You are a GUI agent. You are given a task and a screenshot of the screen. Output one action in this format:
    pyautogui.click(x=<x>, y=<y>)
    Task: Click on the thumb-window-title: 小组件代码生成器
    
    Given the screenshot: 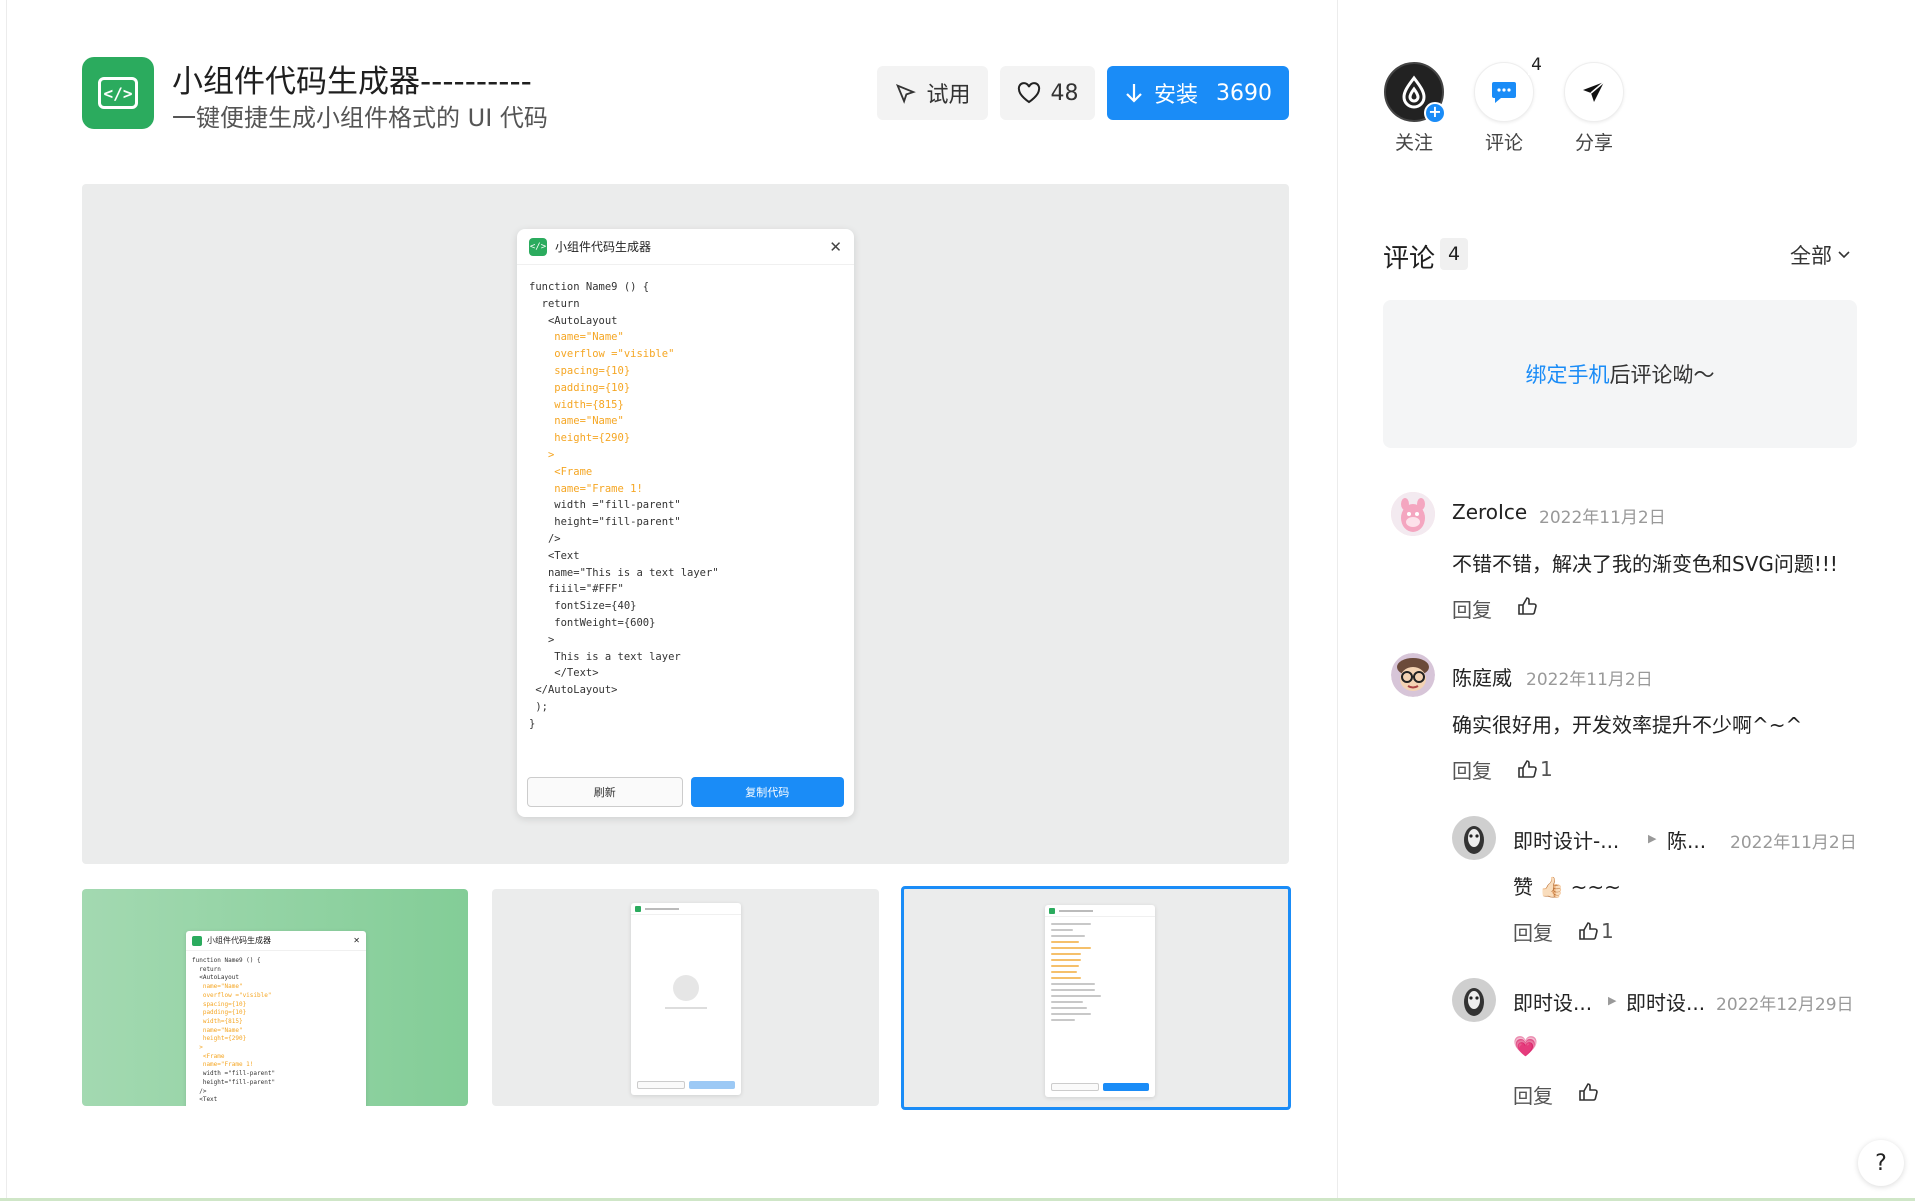 What is the action you would take?
    pyautogui.click(x=239, y=940)
    